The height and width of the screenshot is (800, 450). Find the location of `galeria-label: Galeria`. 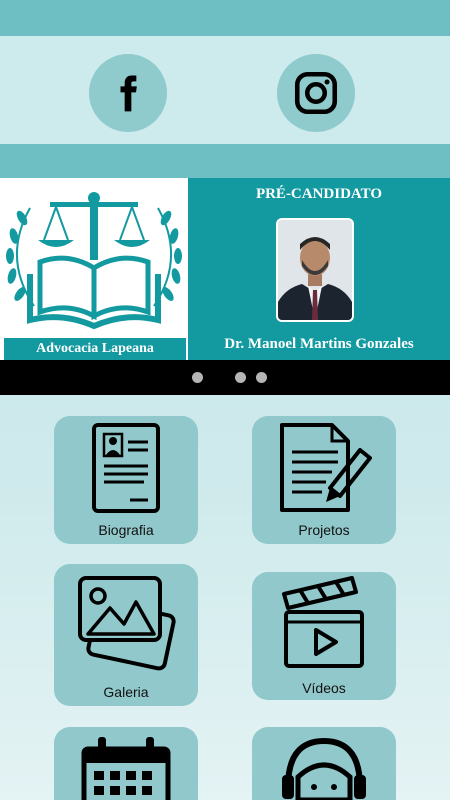

galeria-label: Galeria is located at coordinates (126, 692).